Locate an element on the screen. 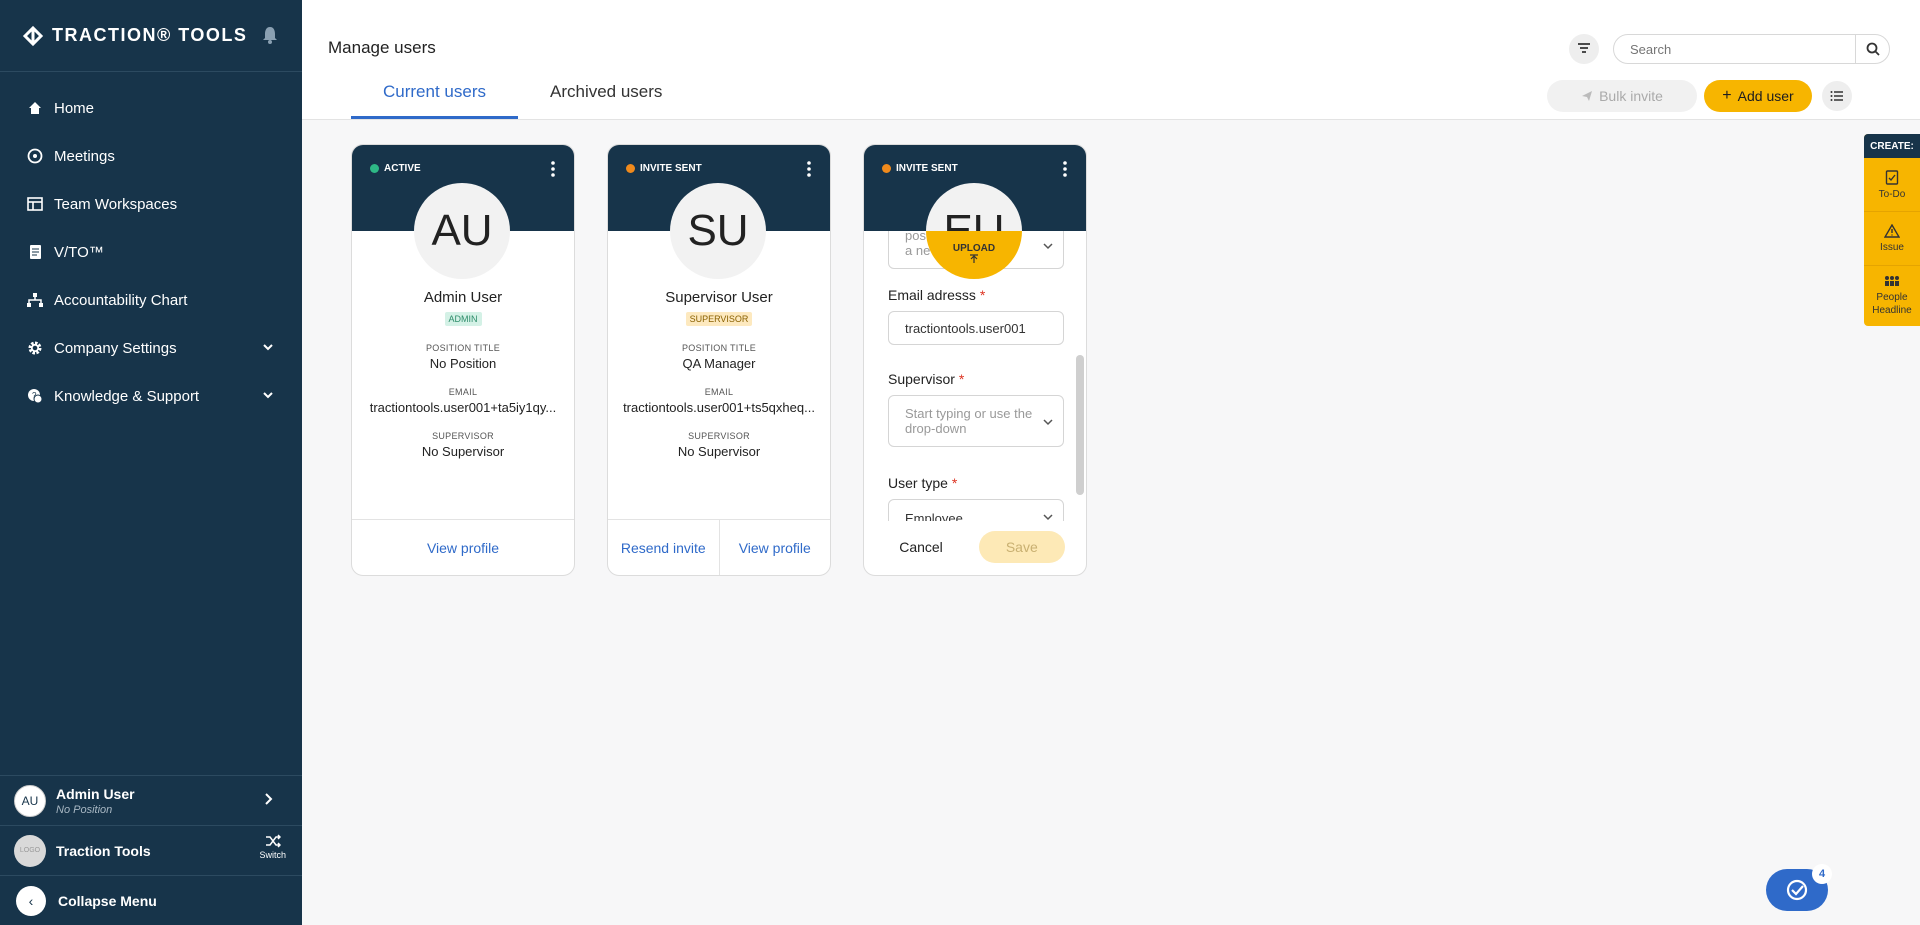 This screenshot has width=1920, height=925. email-field: tractiontools.user001 is located at coordinates (976, 328).